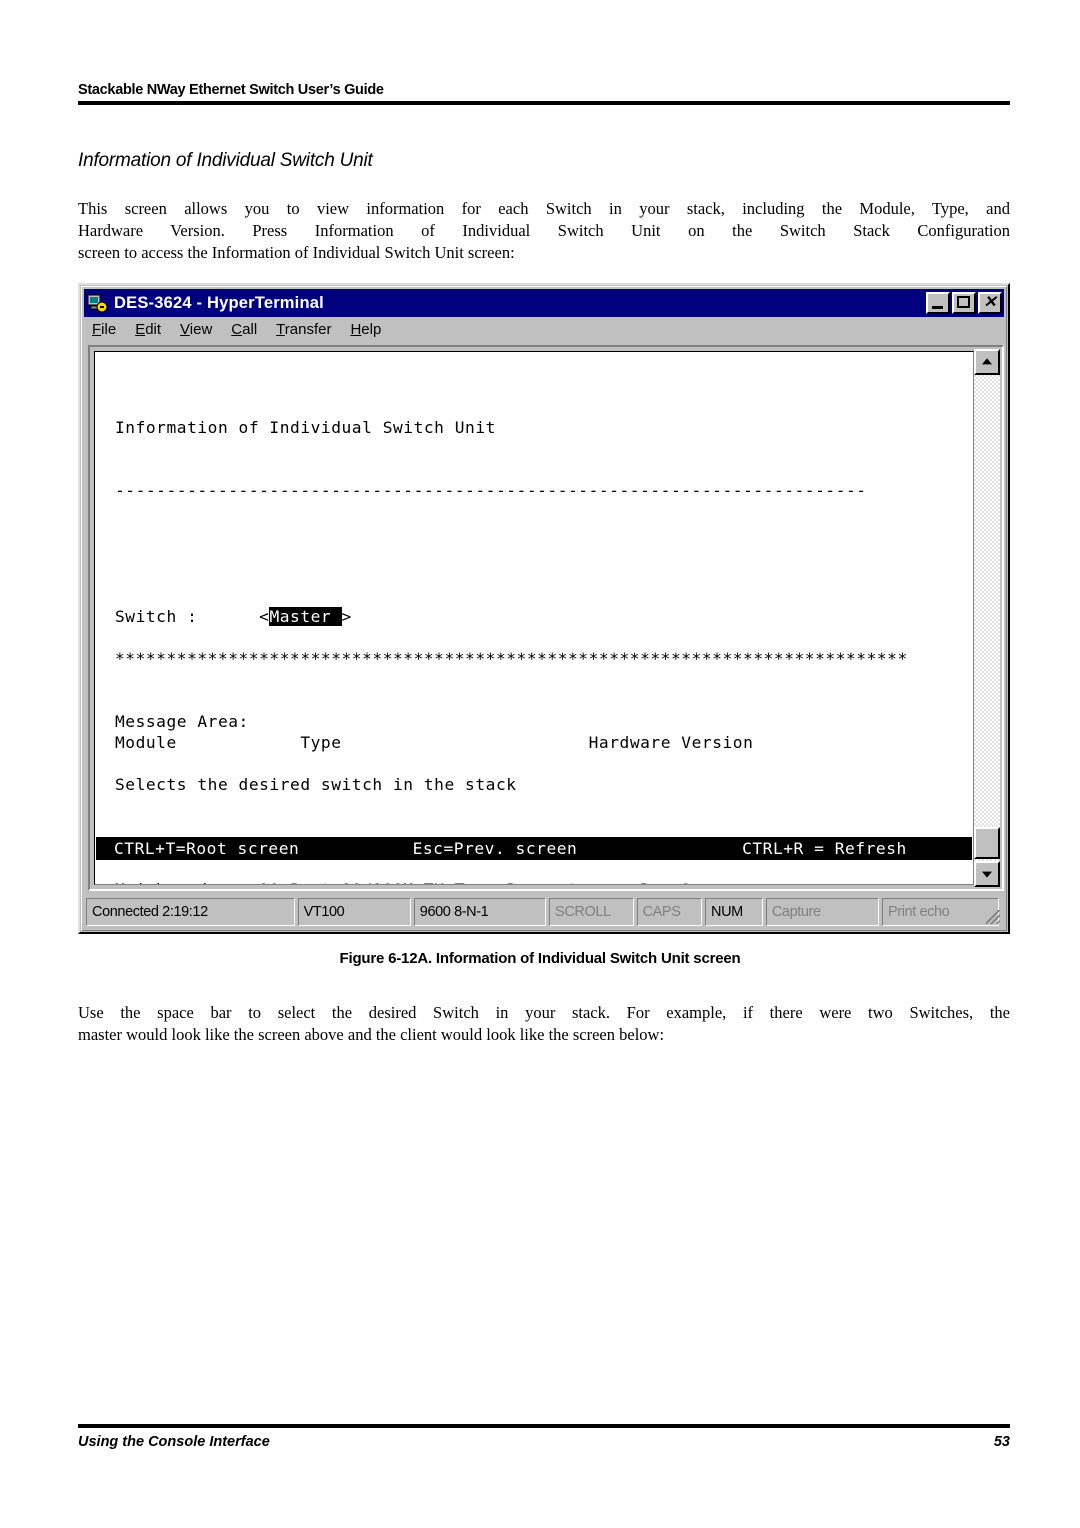 The height and width of the screenshot is (1528, 1080). What do you see at coordinates (365, 329) in the screenshot?
I see `menu-item-help: Help` at bounding box center [365, 329].